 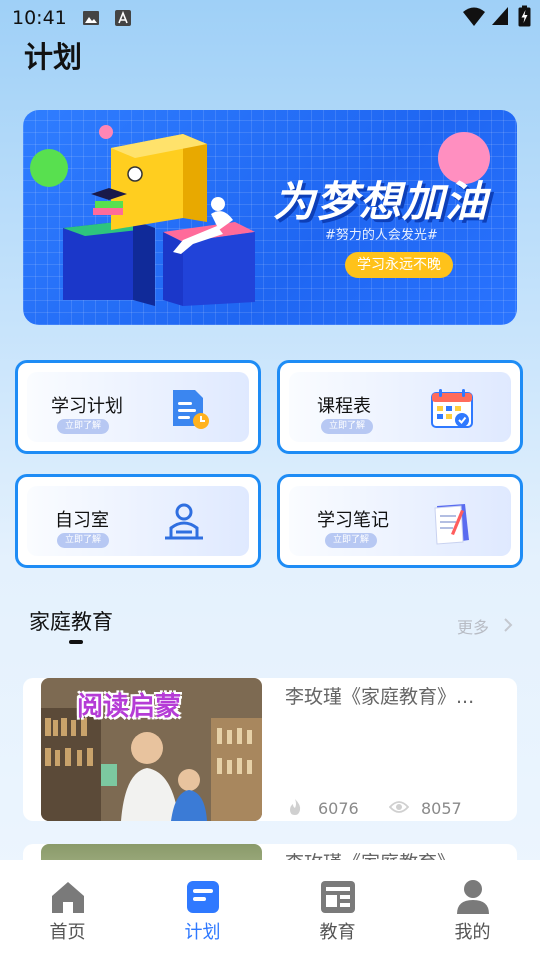 What do you see at coordinates (472, 932) in the screenshot?
I see `tab-label: 我的` at bounding box center [472, 932].